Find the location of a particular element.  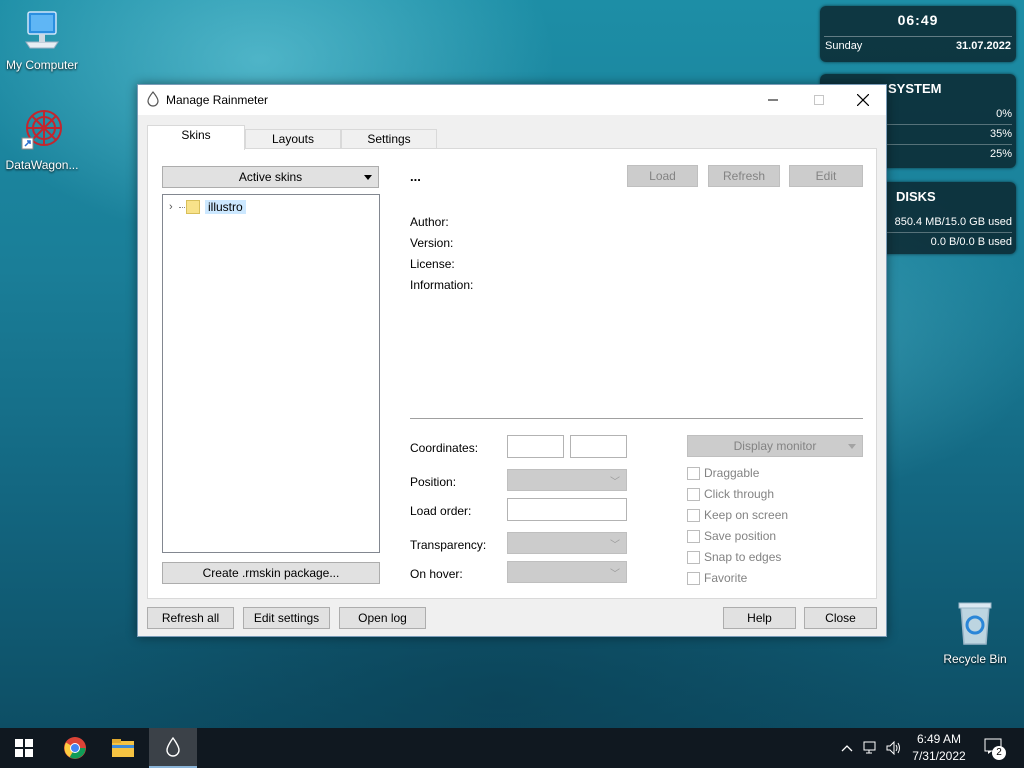

disk-value-c: 850.4 MB/15.0 GB used is located at coordinates (953, 222).